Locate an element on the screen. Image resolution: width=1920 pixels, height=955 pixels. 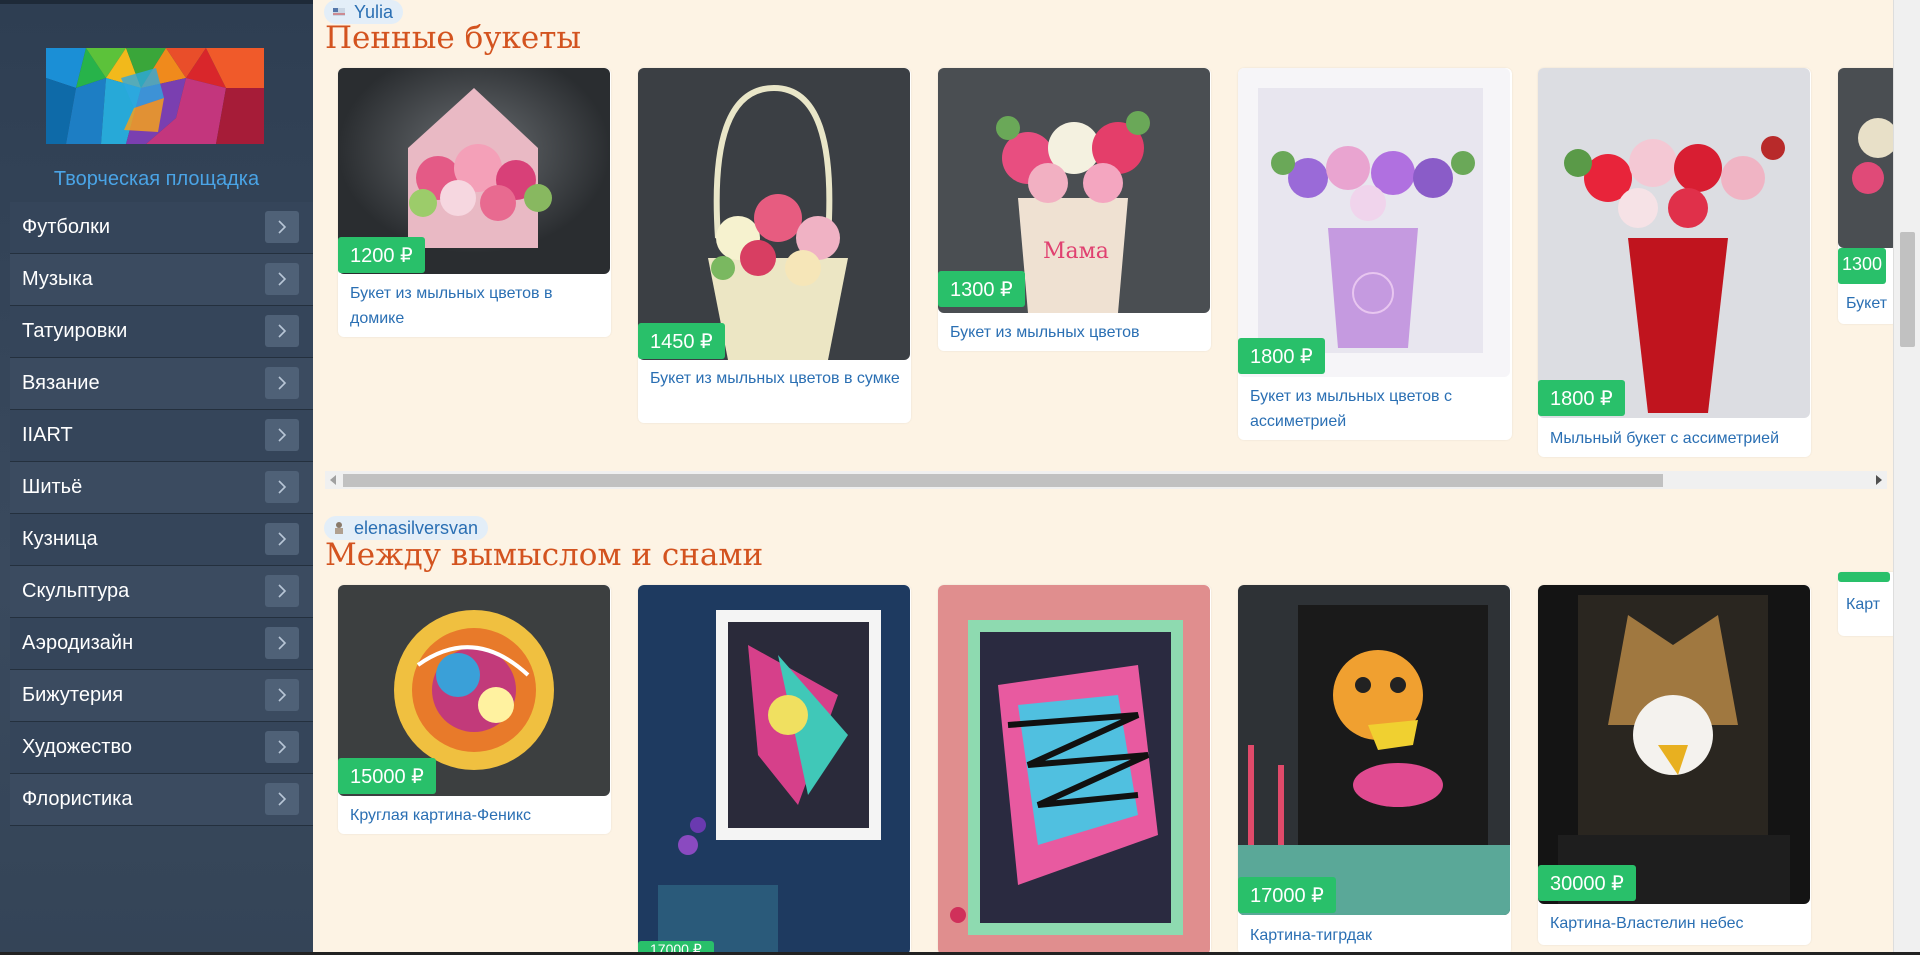
product-title: Букет из мыльных цветов в сумке is located at coordinates (775, 378).